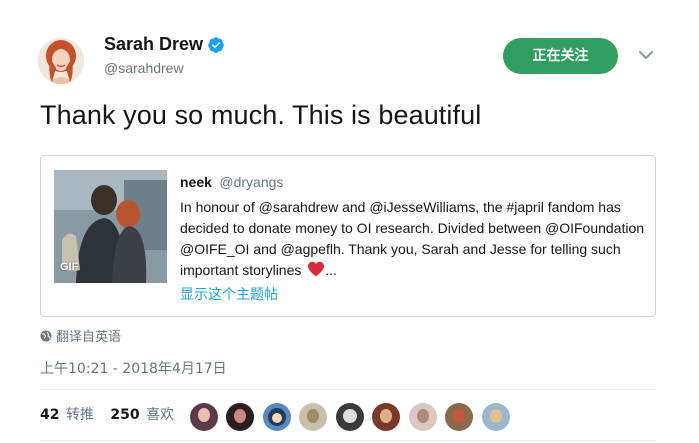  What do you see at coordinates (69, 267) in the screenshot?
I see `gif-badge: GIF` at bounding box center [69, 267].